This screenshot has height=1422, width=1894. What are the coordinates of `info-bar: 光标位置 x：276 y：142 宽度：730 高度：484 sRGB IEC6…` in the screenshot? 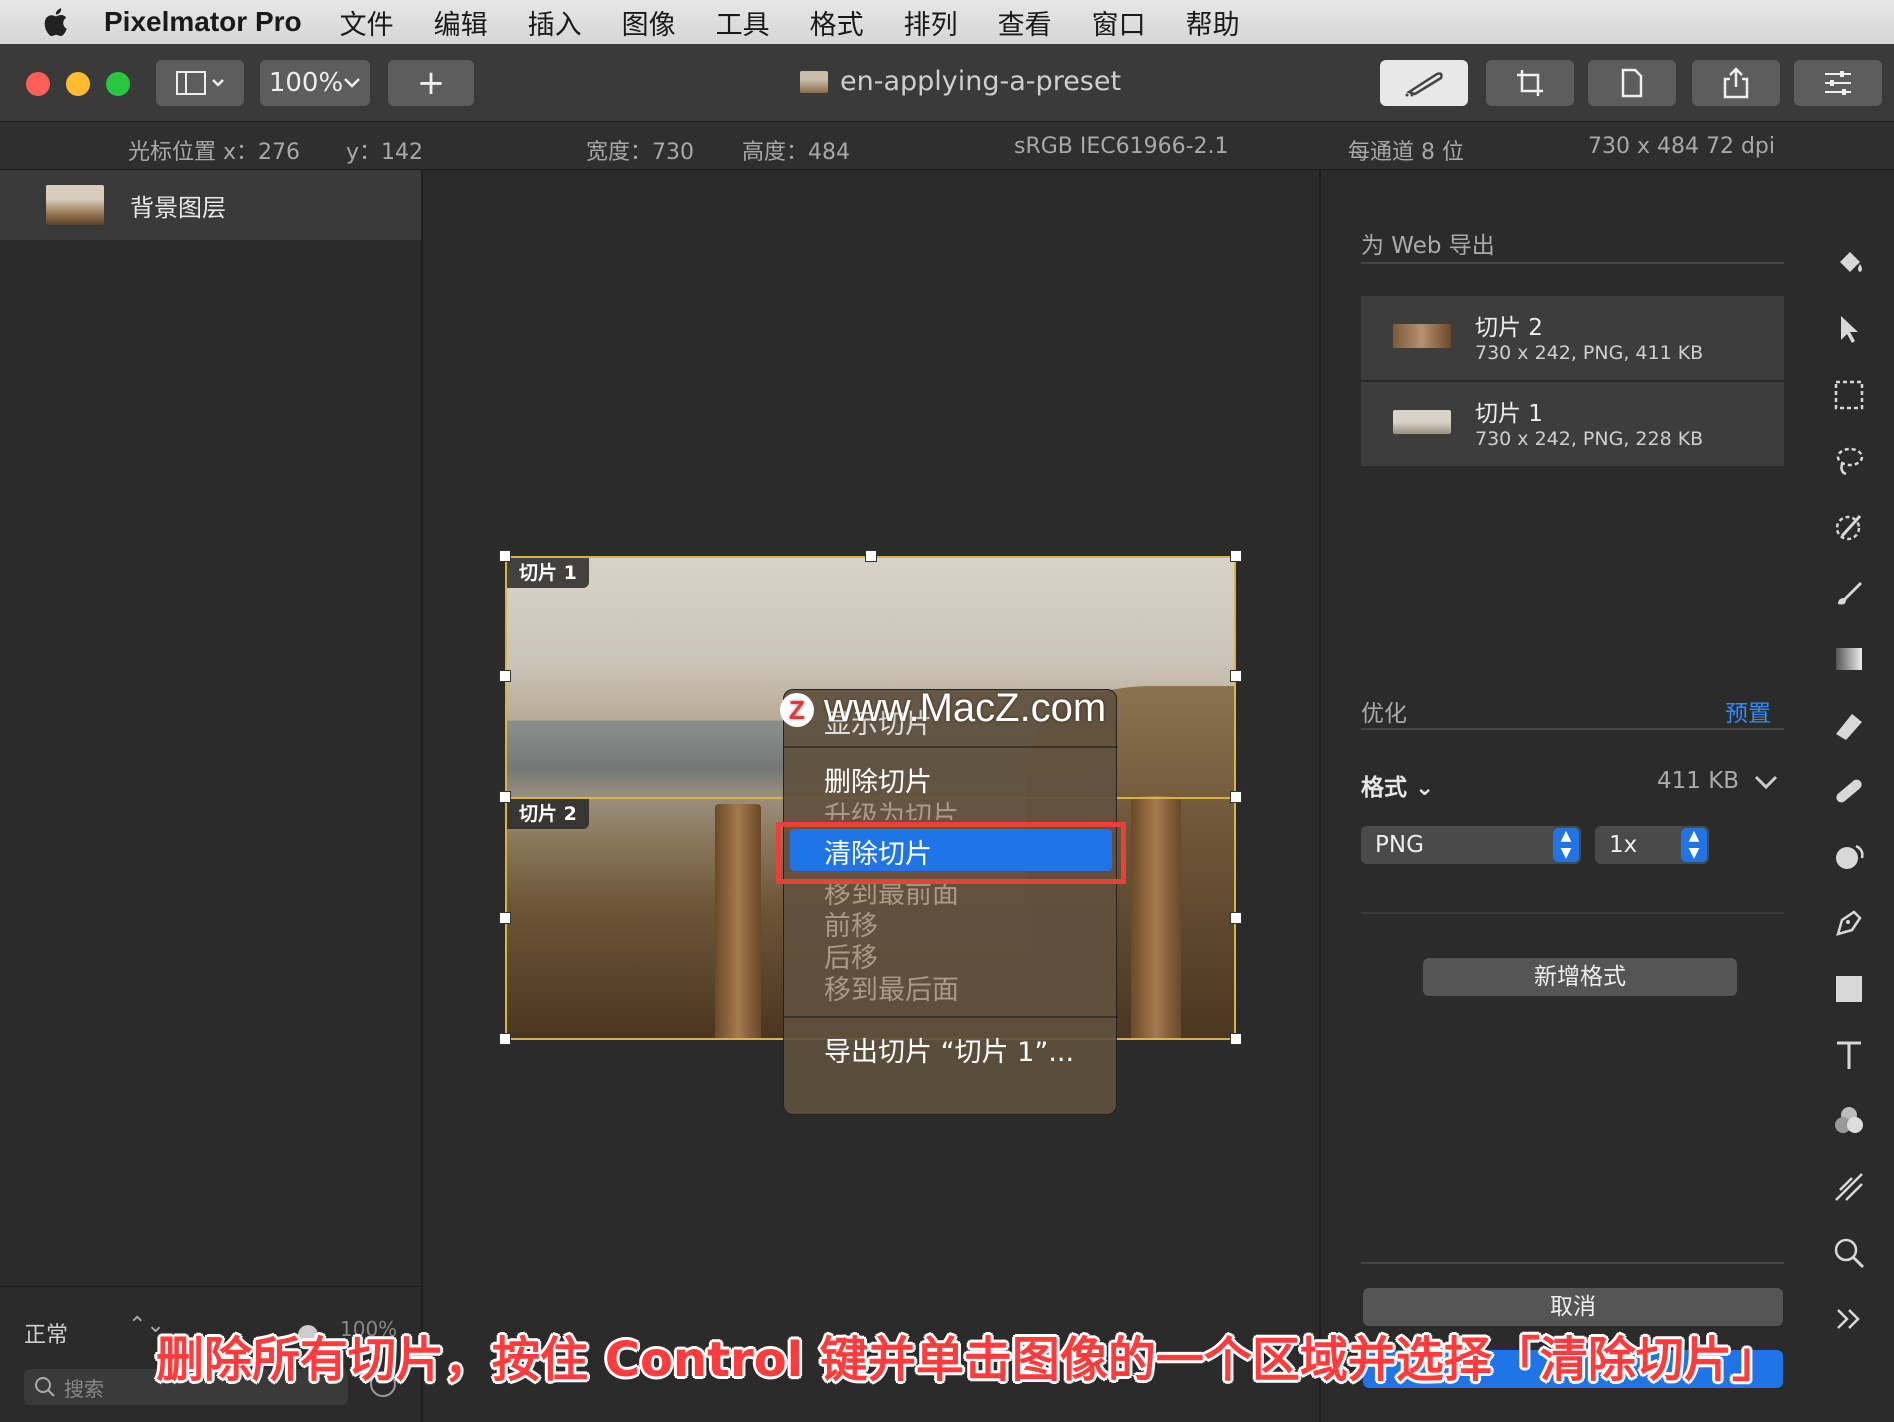 It's located at (947, 146).